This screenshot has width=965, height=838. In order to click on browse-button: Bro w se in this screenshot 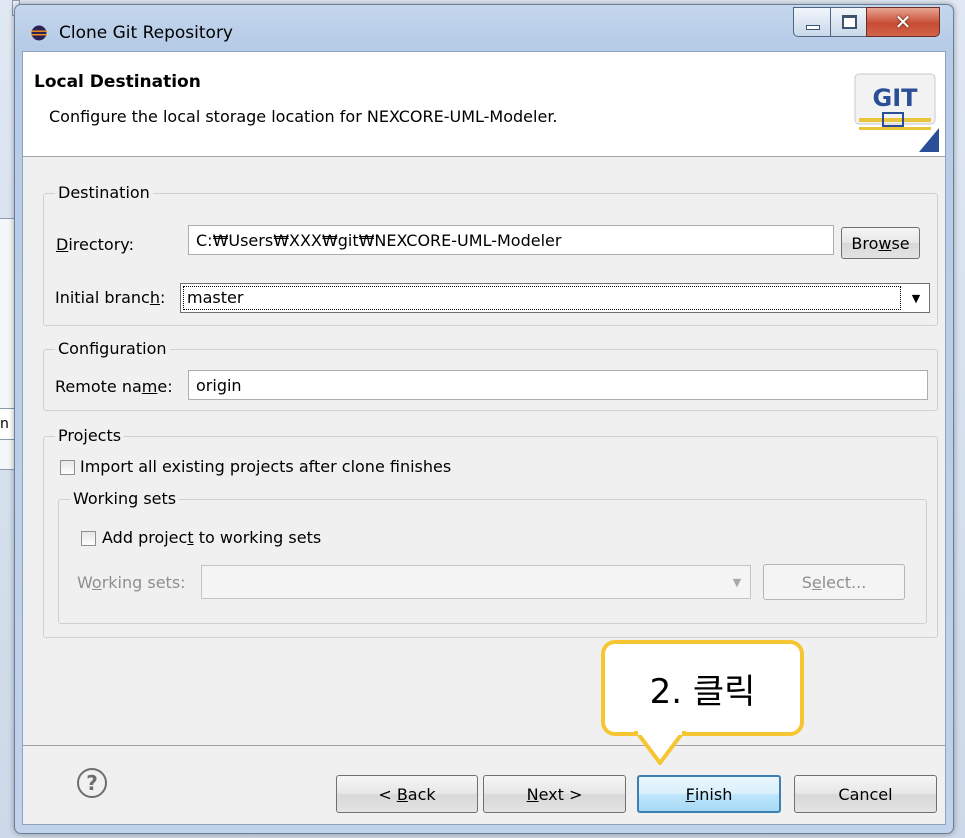, I will do `click(880, 243)`.